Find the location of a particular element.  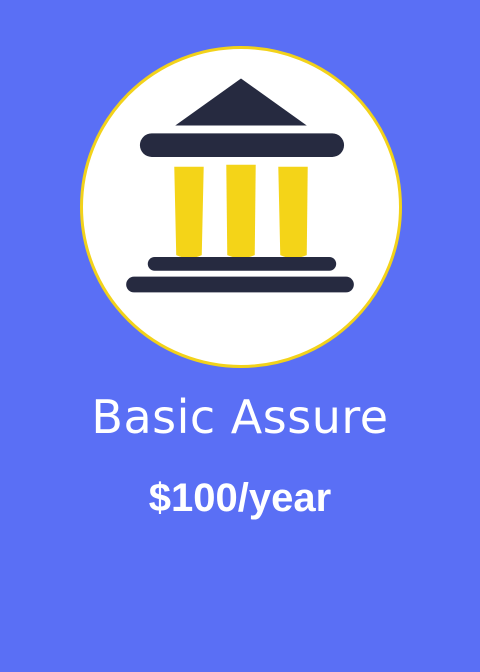

column-center is located at coordinates (241, 211).